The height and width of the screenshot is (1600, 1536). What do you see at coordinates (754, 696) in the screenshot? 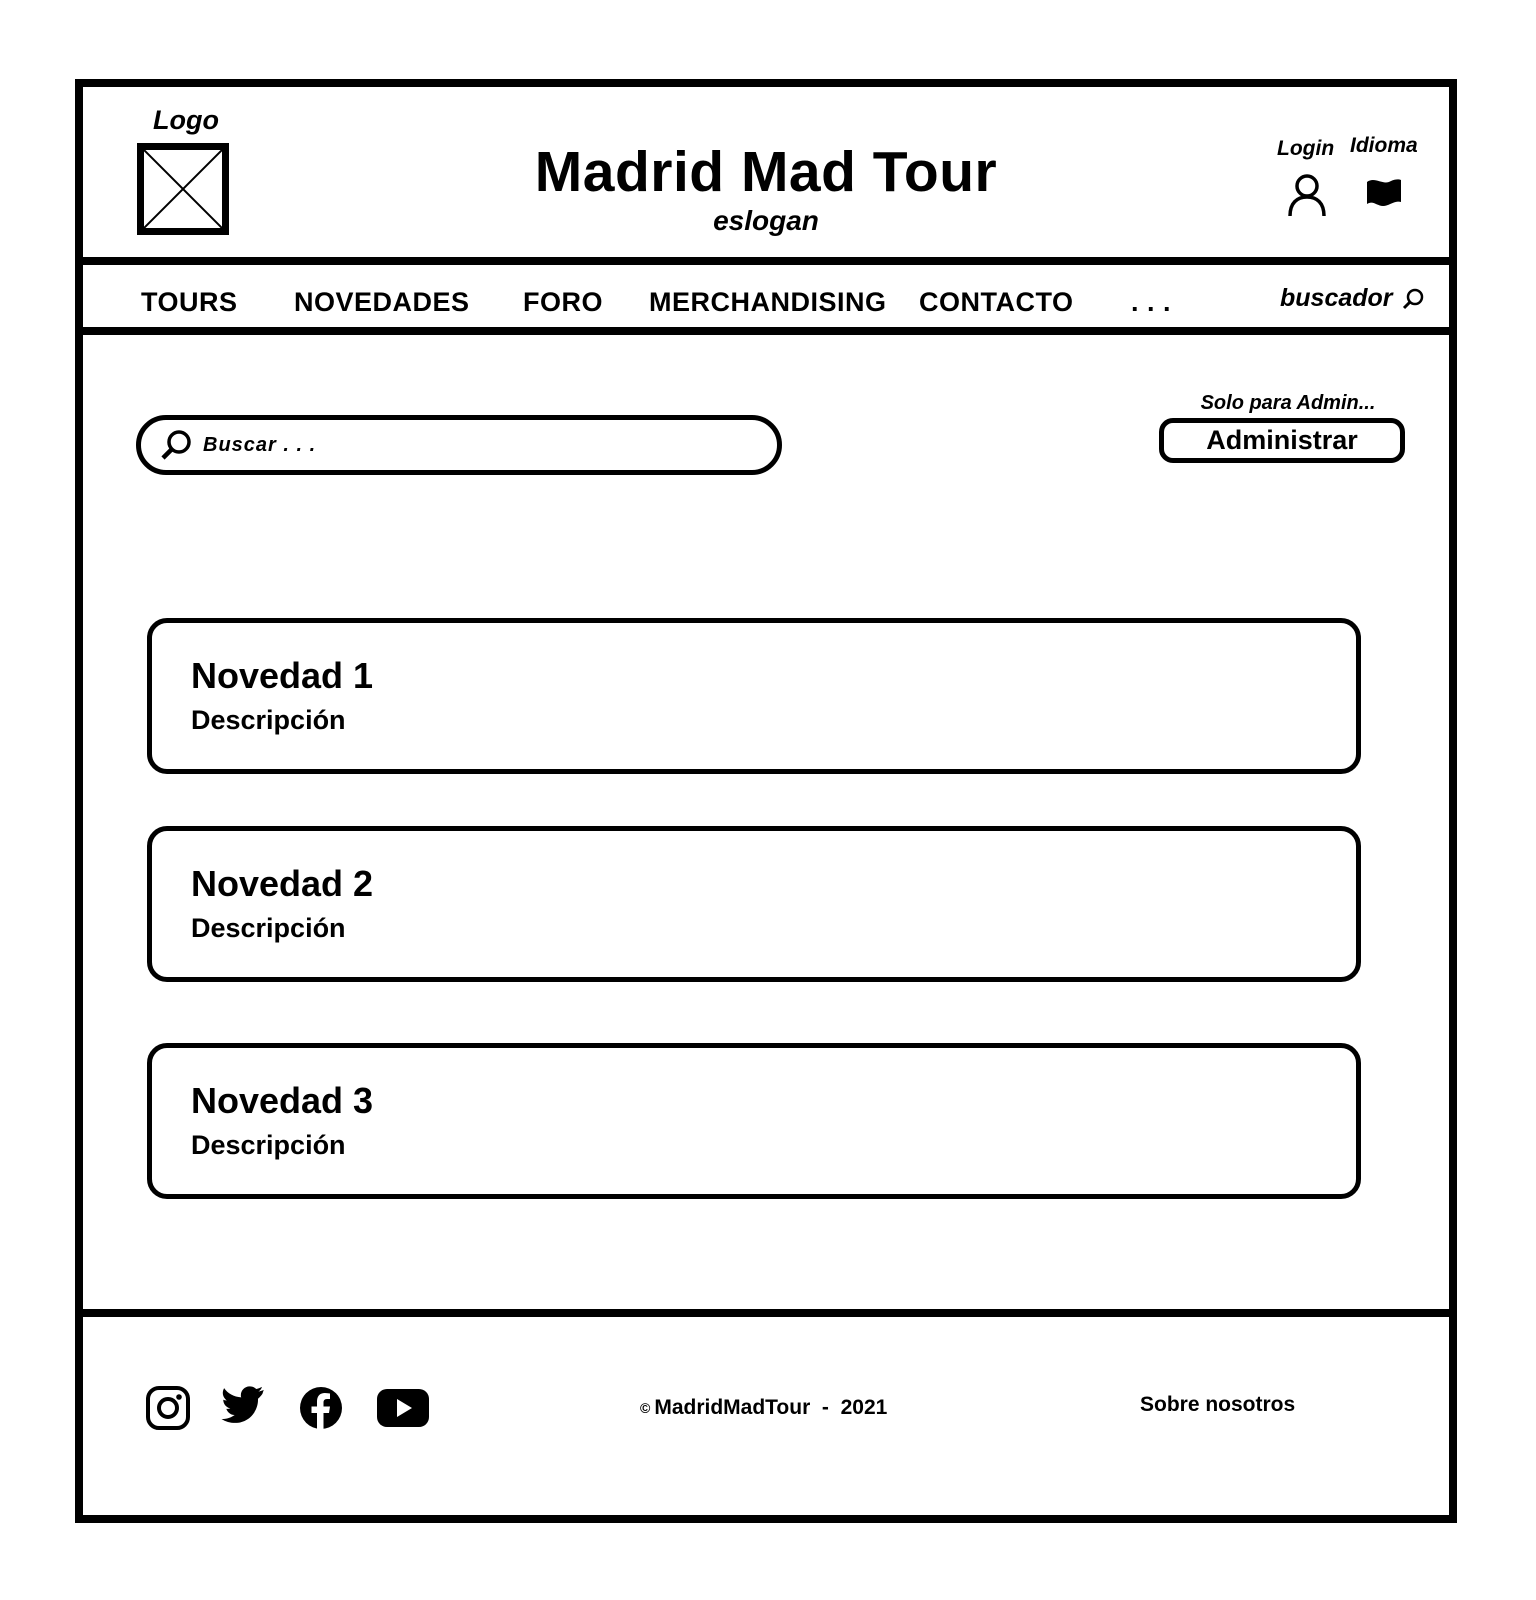
I see `news-card: Novedad 1 Descripción` at bounding box center [754, 696].